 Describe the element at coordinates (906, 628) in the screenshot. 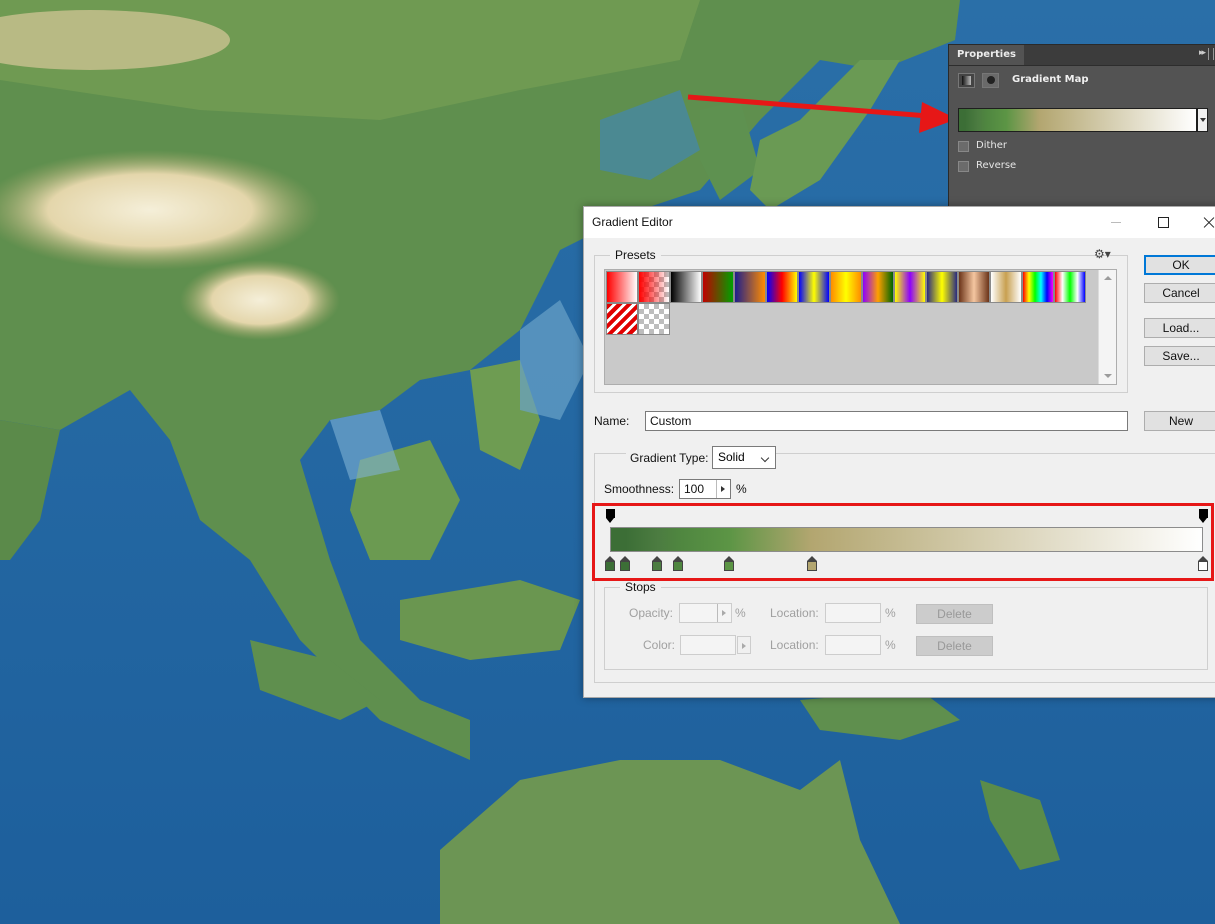

I see `stops-group` at that location.